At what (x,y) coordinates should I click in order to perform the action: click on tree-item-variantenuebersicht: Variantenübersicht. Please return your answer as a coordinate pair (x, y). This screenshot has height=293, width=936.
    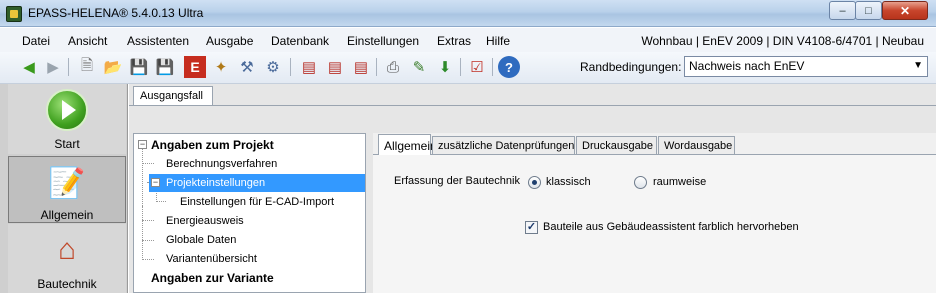
    Looking at the image, I should click on (211, 259).